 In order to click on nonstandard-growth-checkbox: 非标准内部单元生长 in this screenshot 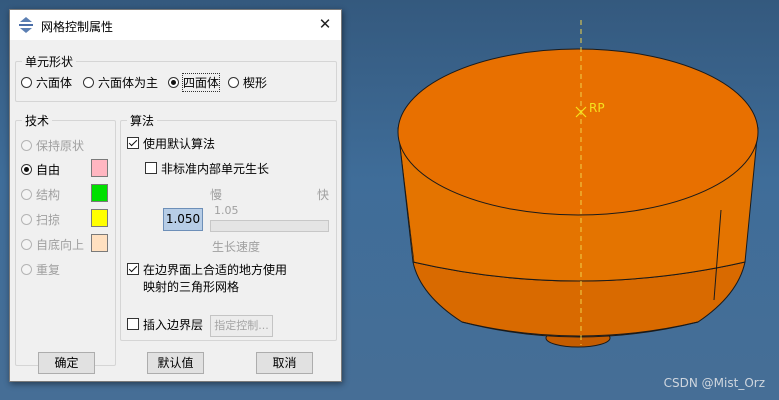, I will do `click(207, 169)`.